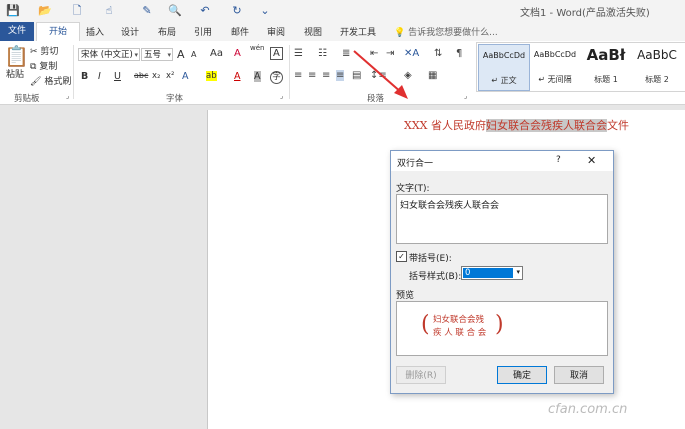 Image resolution: width=685 pixels, height=429 pixels. I want to click on divider, so click(289, 72).